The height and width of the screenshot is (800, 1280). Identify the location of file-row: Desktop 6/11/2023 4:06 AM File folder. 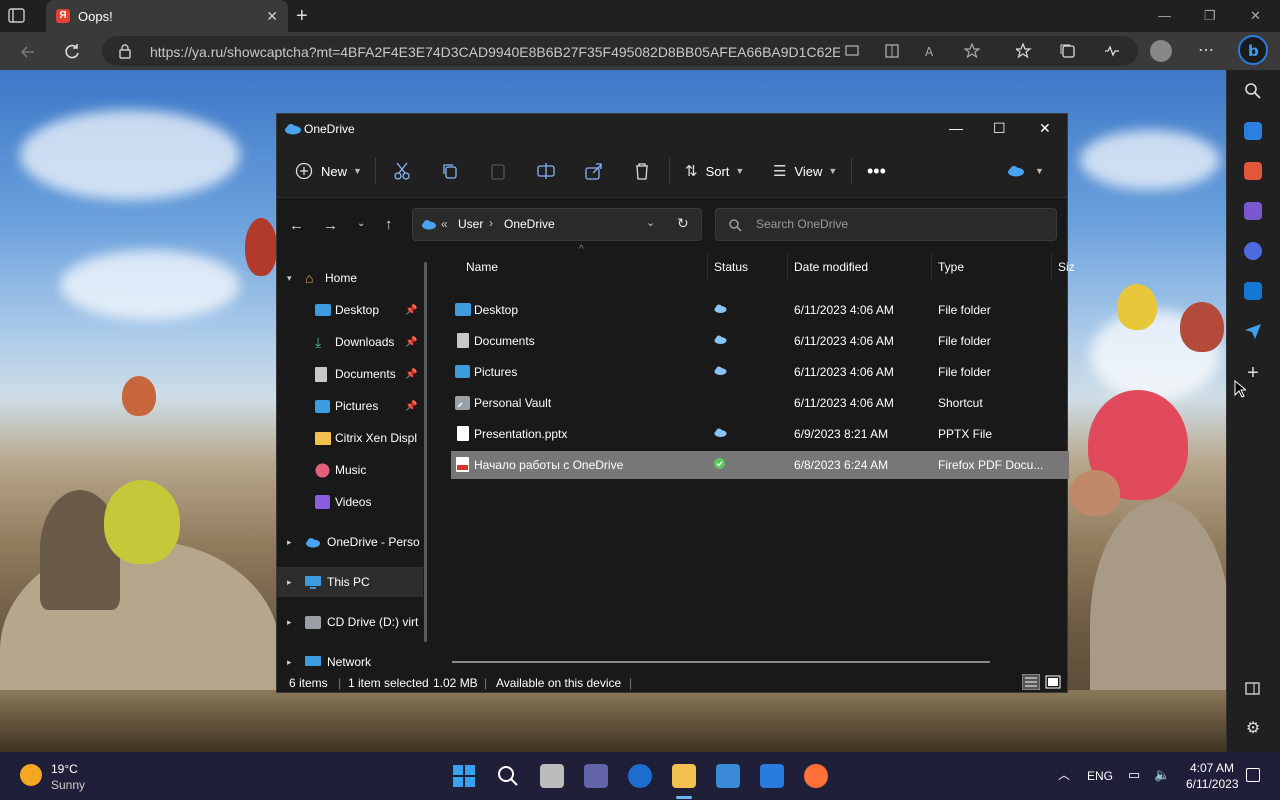
(760, 310).